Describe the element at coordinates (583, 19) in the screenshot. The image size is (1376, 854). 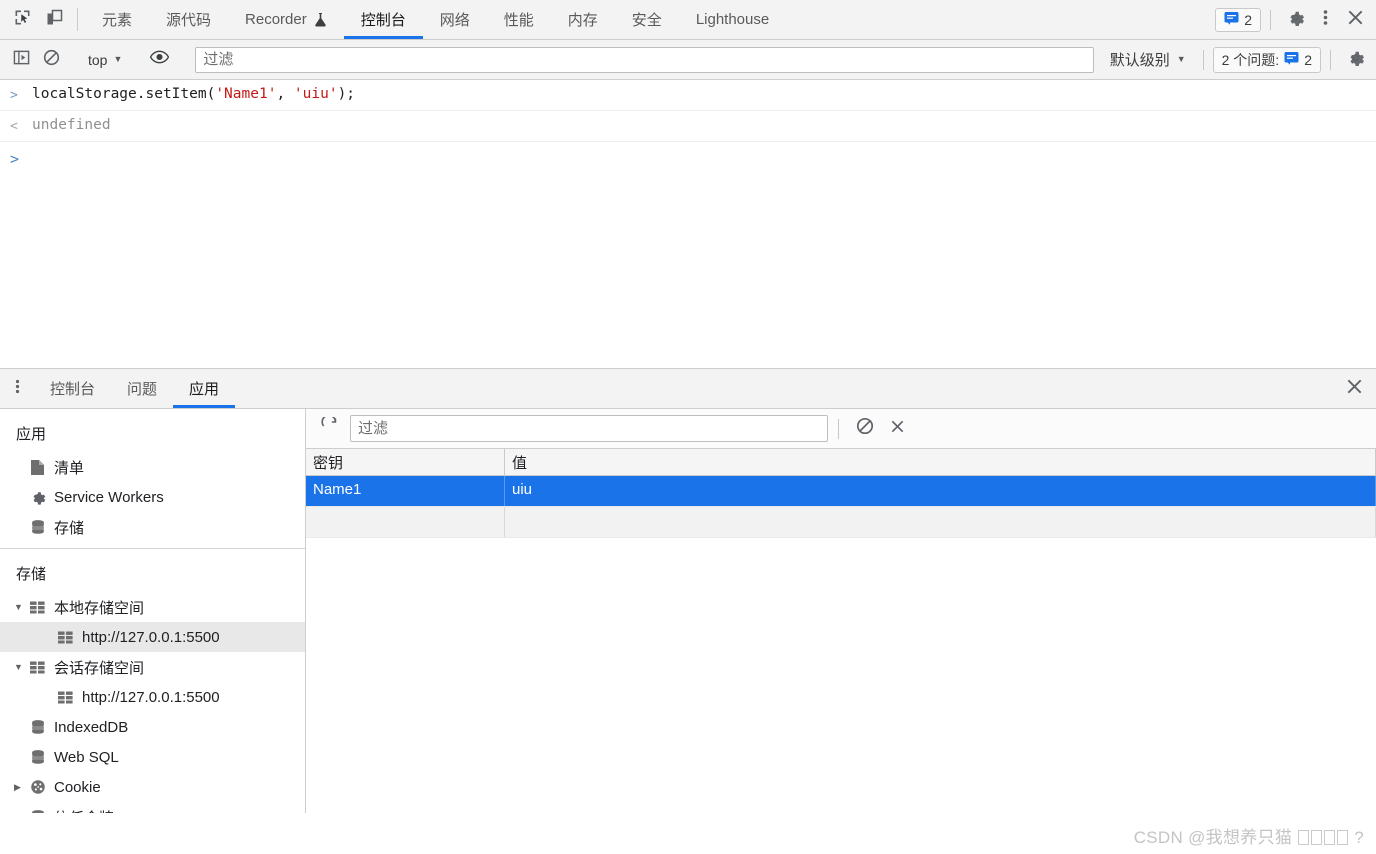
I see `tab-memory: 内存` at that location.